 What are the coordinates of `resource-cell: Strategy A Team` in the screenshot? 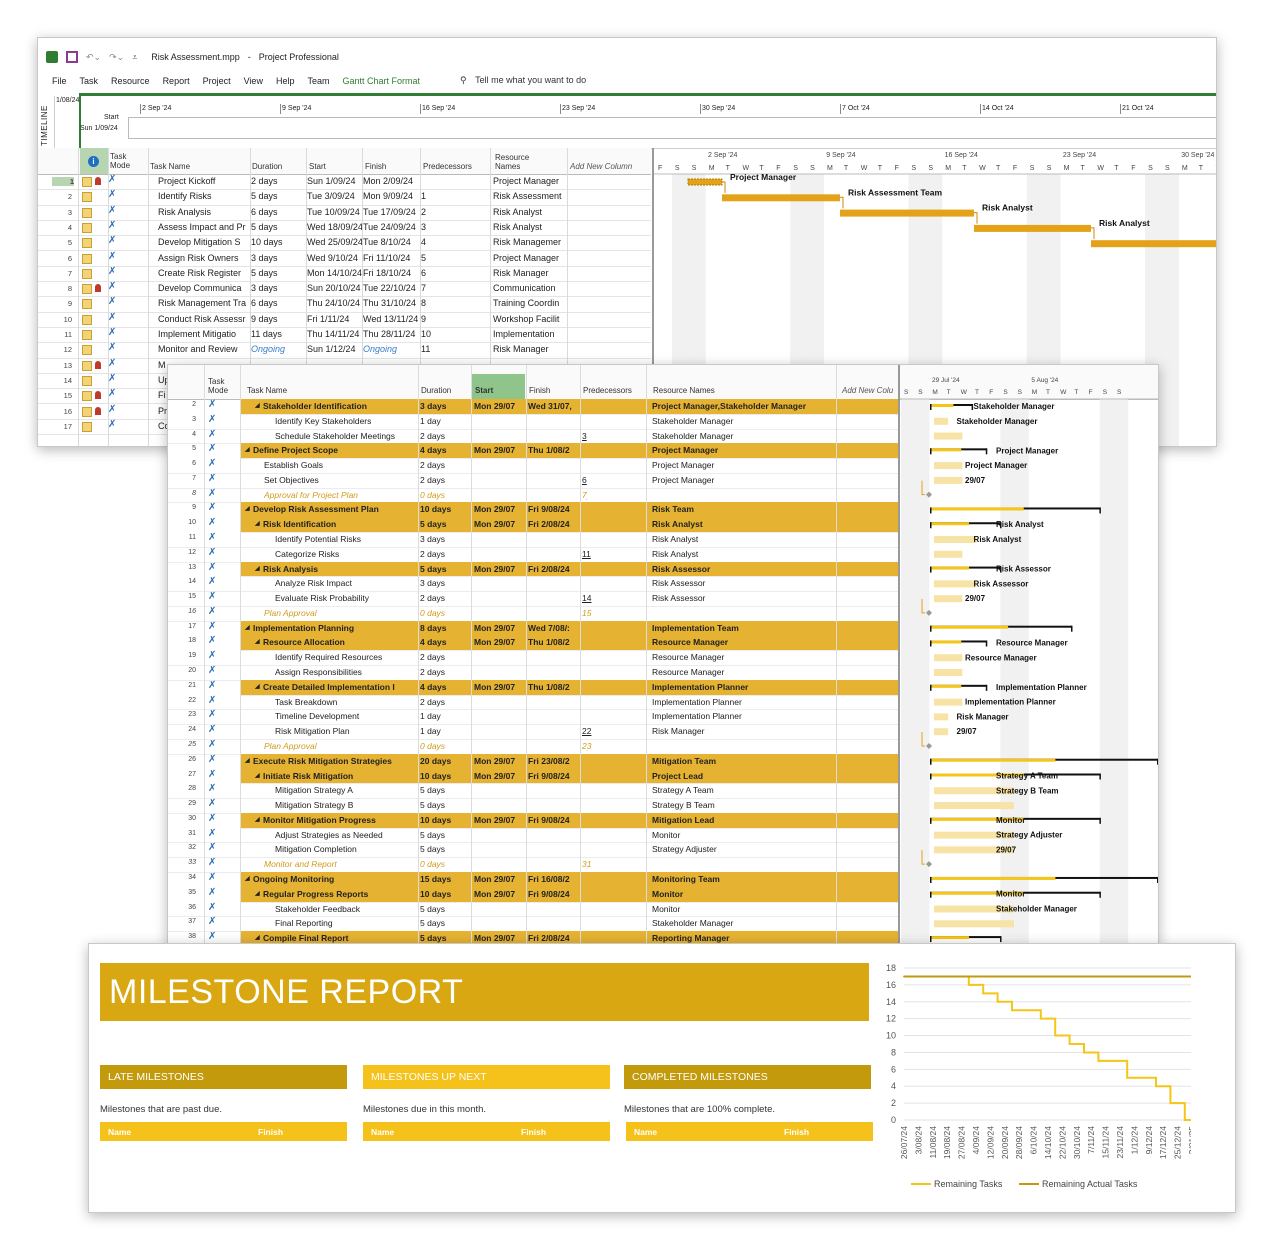 It's located at (745, 790).